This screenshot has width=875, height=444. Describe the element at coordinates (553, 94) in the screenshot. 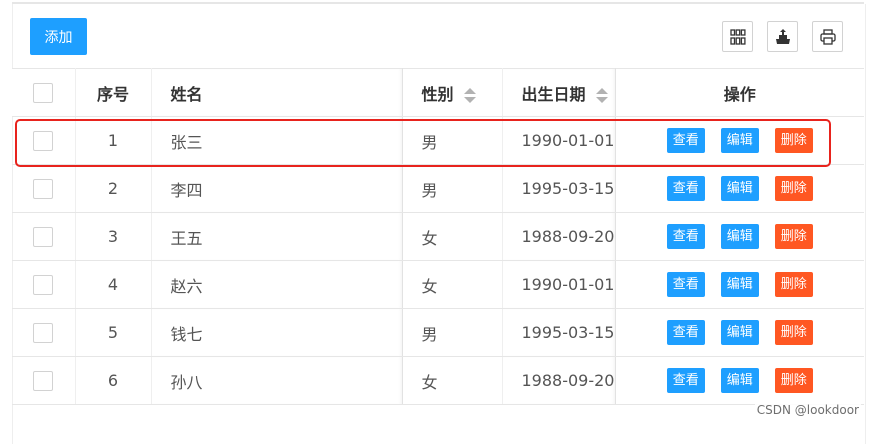

I see `header-birth-label: 出生日期` at that location.